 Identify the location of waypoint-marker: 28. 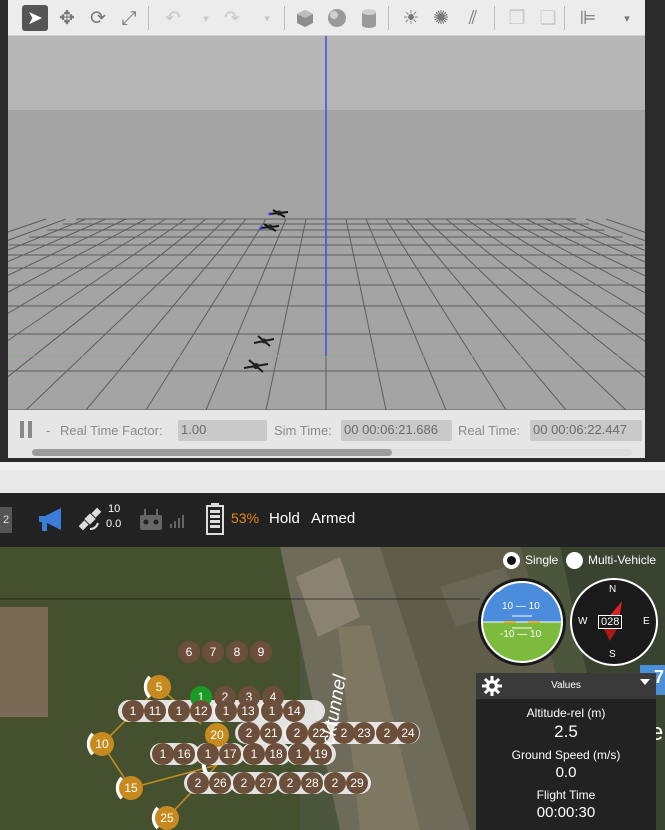
(312, 783).